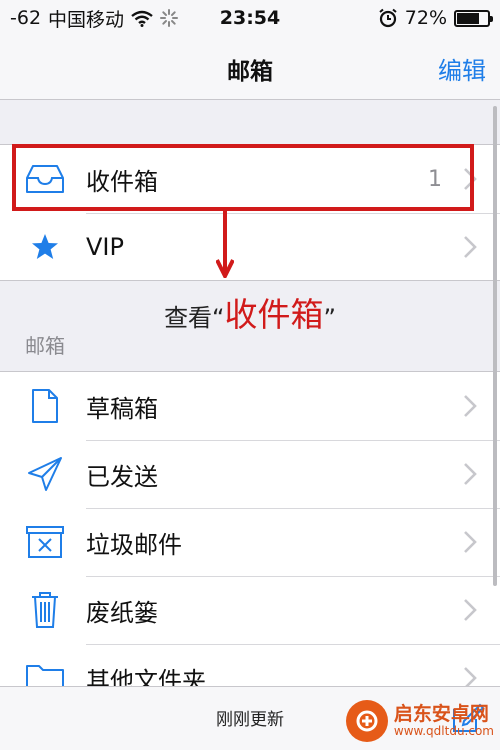  What do you see at coordinates (45, 671) in the screenshot?
I see `folder-icon` at bounding box center [45, 671].